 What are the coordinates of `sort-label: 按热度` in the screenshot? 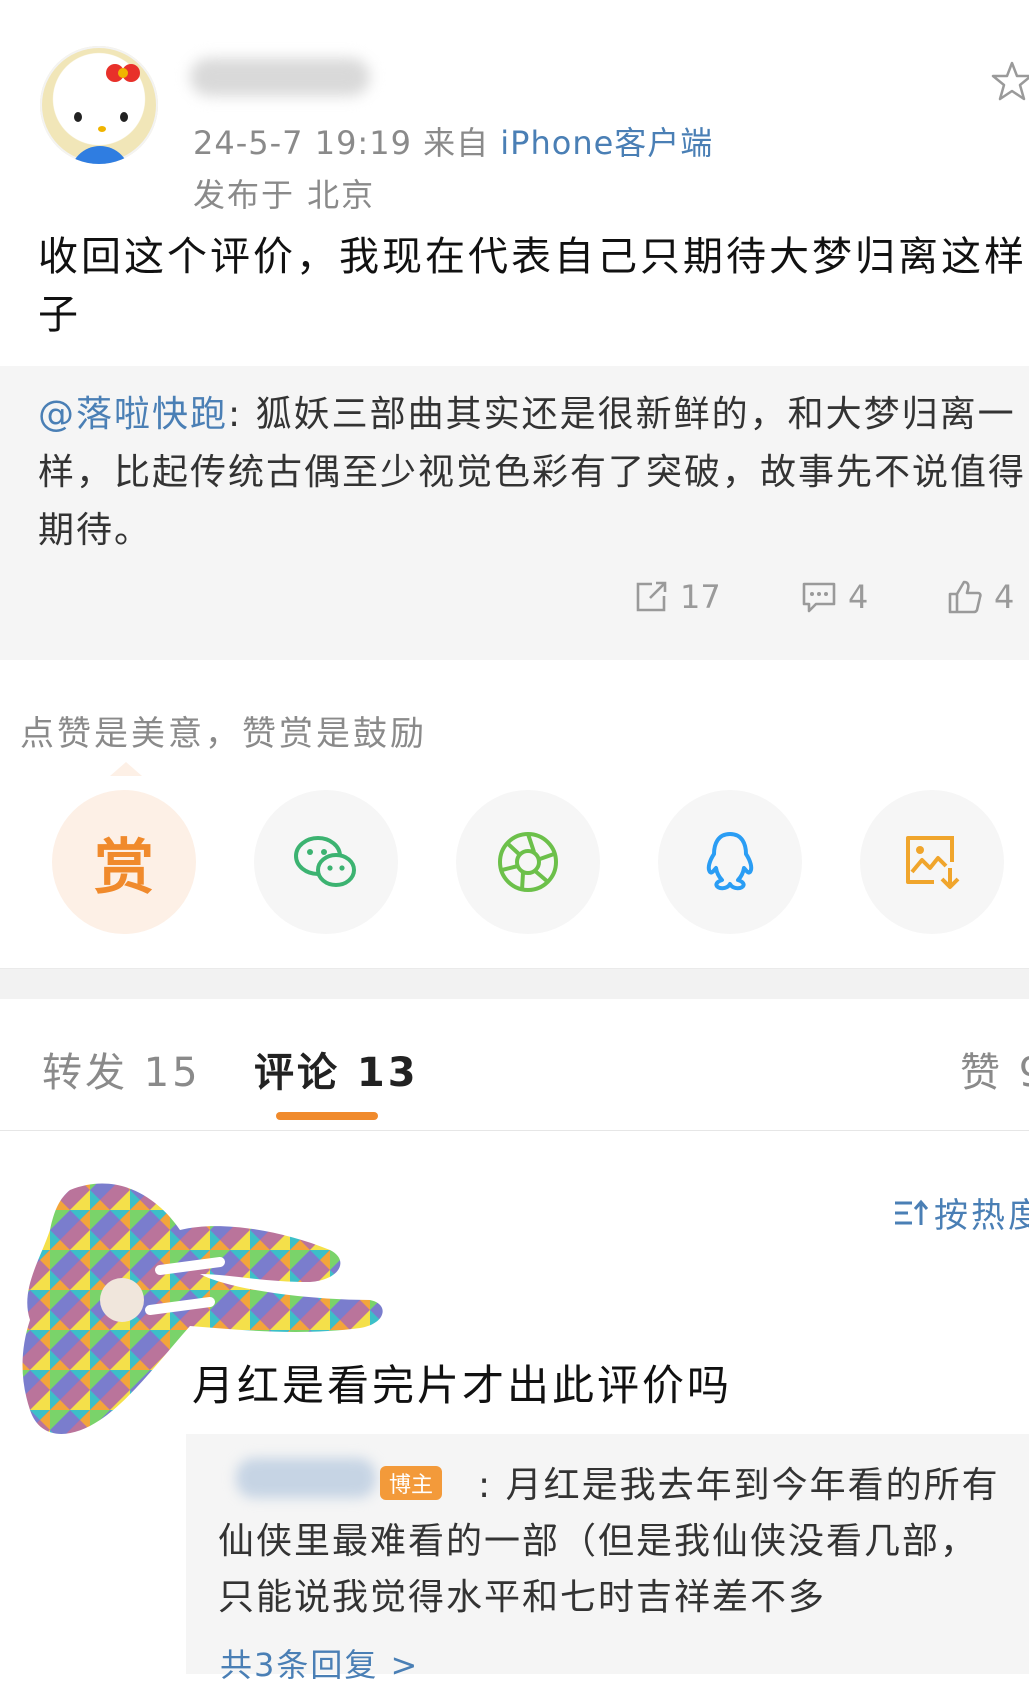 It's located at (981, 1216).